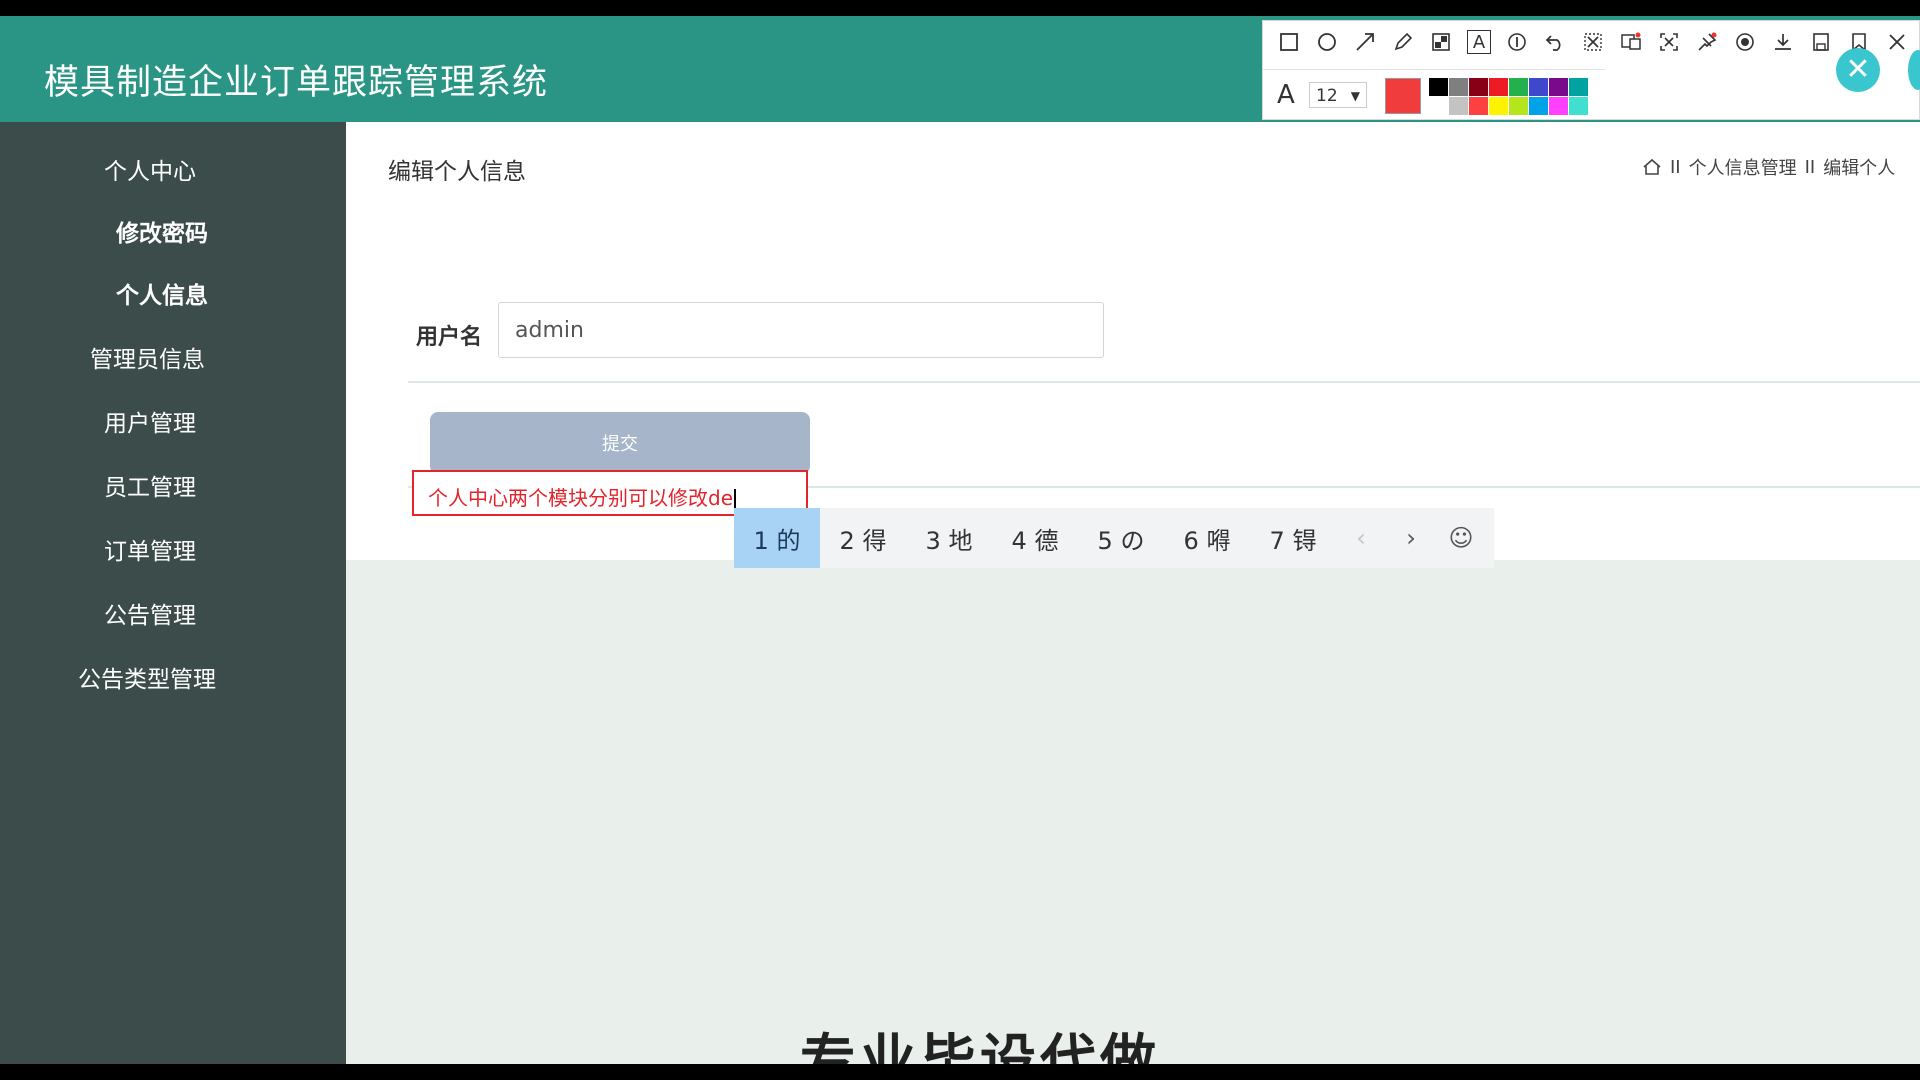 The height and width of the screenshot is (1080, 1920). I want to click on username-input, so click(801, 330).